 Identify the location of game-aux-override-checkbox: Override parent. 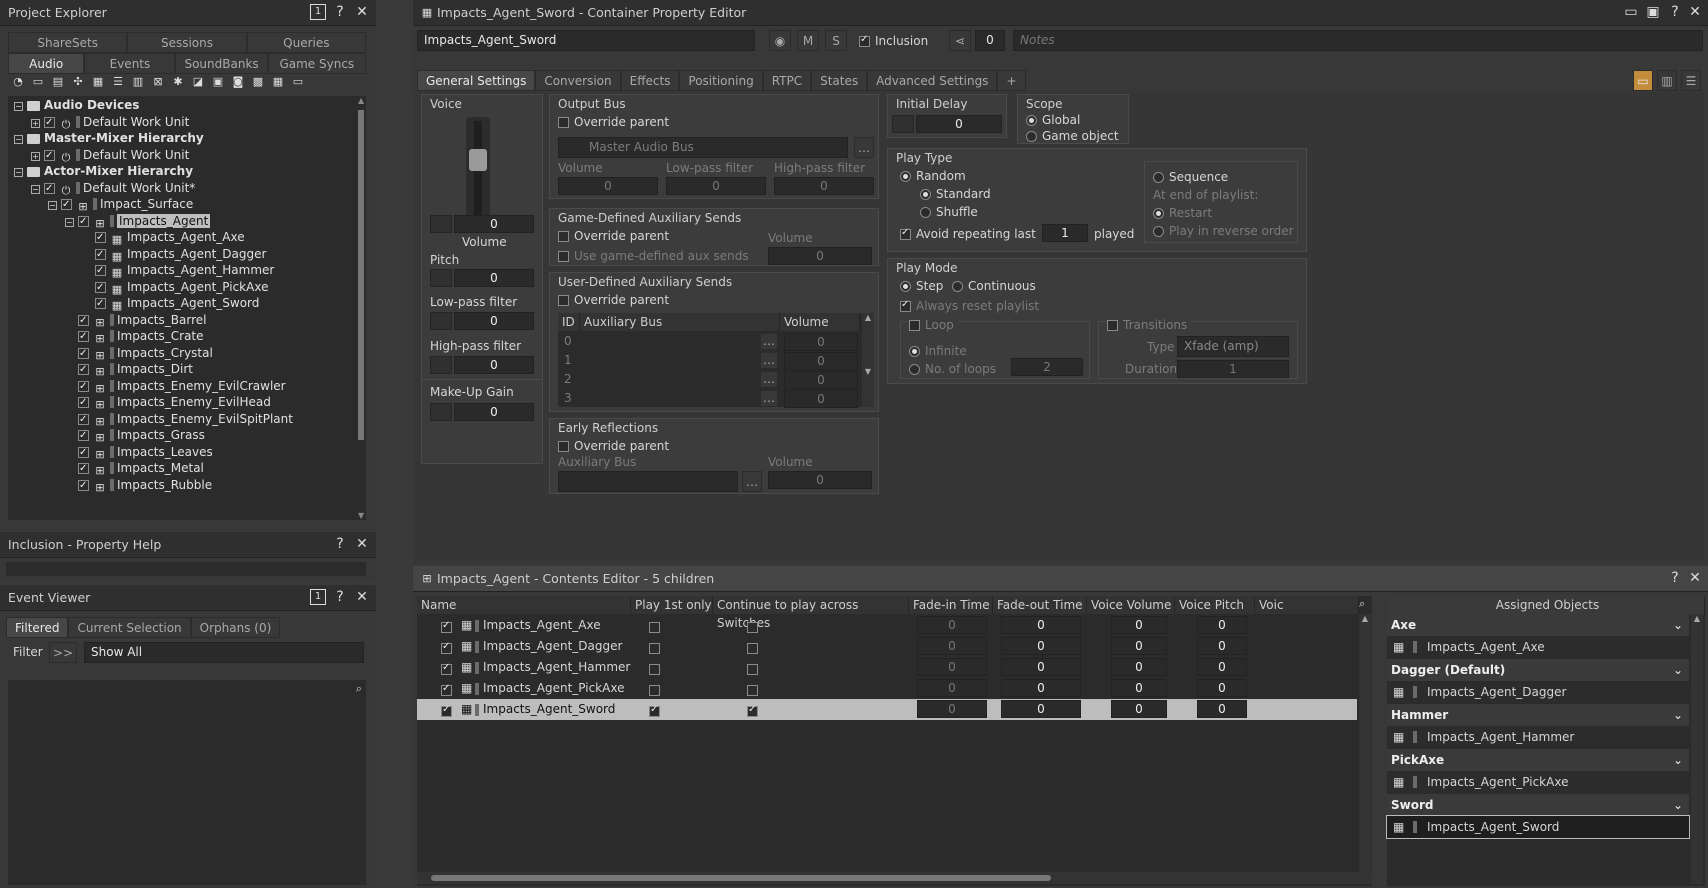
(613, 236).